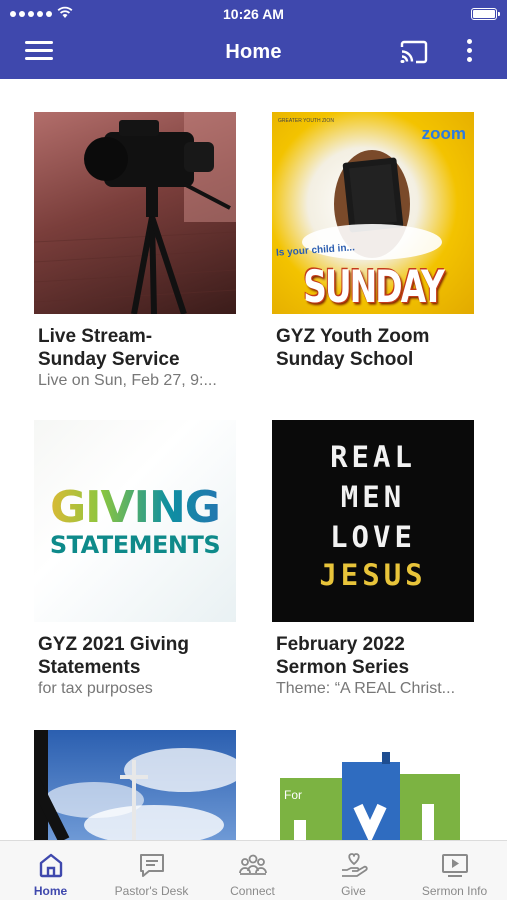  Describe the element at coordinates (135, 507) in the screenshot. I see `giving-headline: GIVING` at that location.